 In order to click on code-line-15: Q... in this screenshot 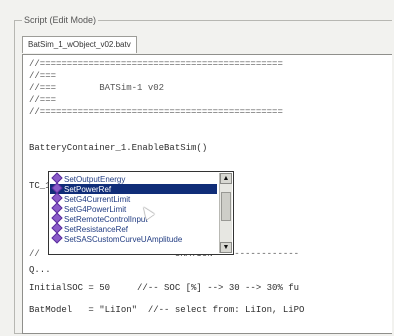, I will do `click(40, 270)`.